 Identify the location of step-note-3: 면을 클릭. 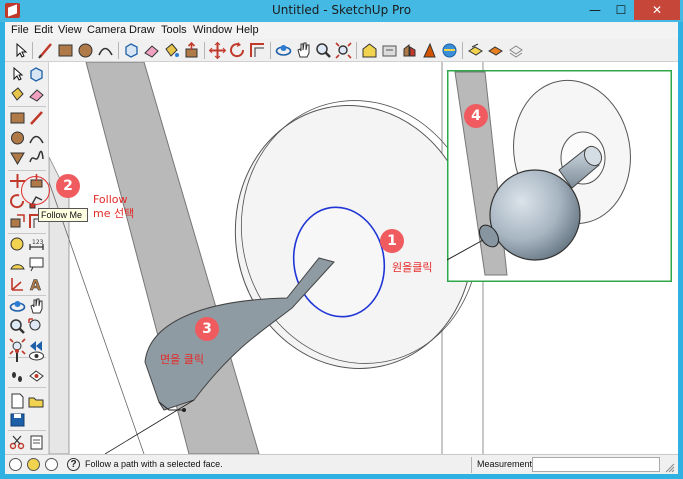
(182, 359).